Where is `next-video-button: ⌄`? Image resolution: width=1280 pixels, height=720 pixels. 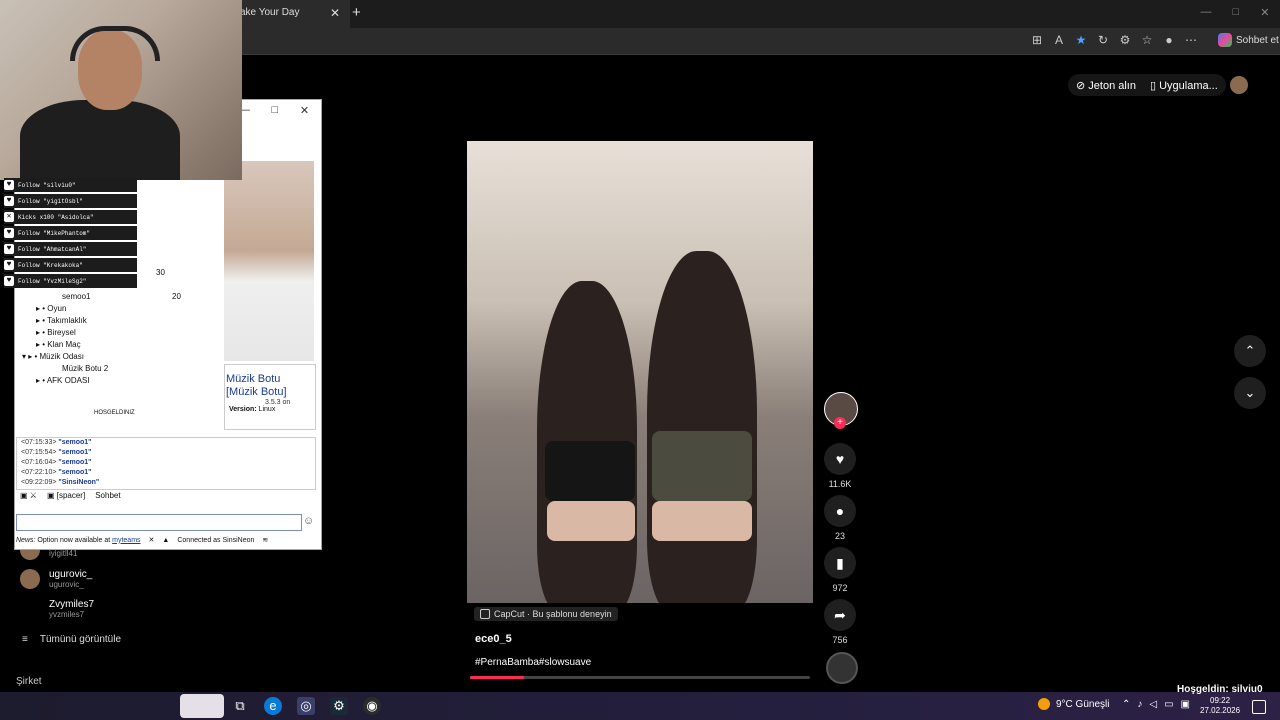 next-video-button: ⌄ is located at coordinates (1250, 393).